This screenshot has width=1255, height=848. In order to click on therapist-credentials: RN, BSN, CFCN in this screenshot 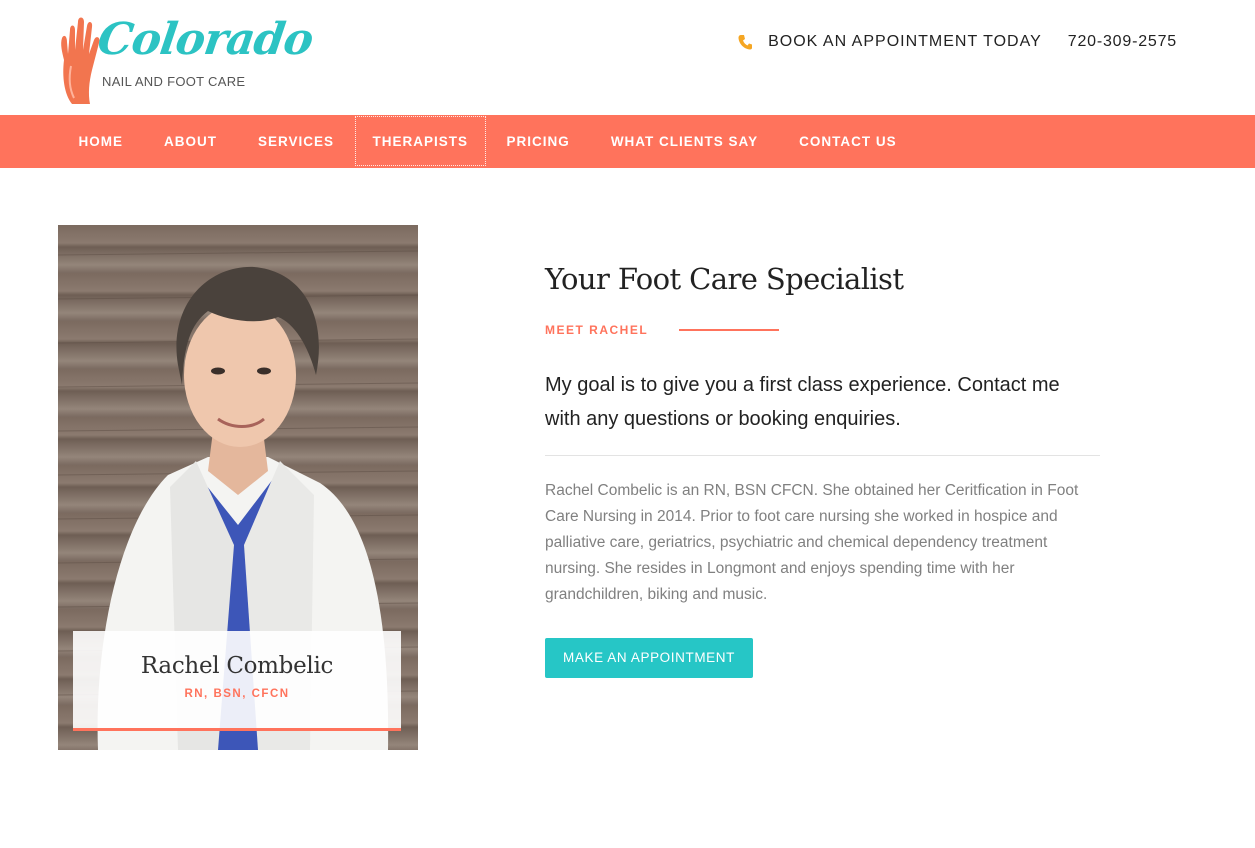, I will do `click(237, 694)`.